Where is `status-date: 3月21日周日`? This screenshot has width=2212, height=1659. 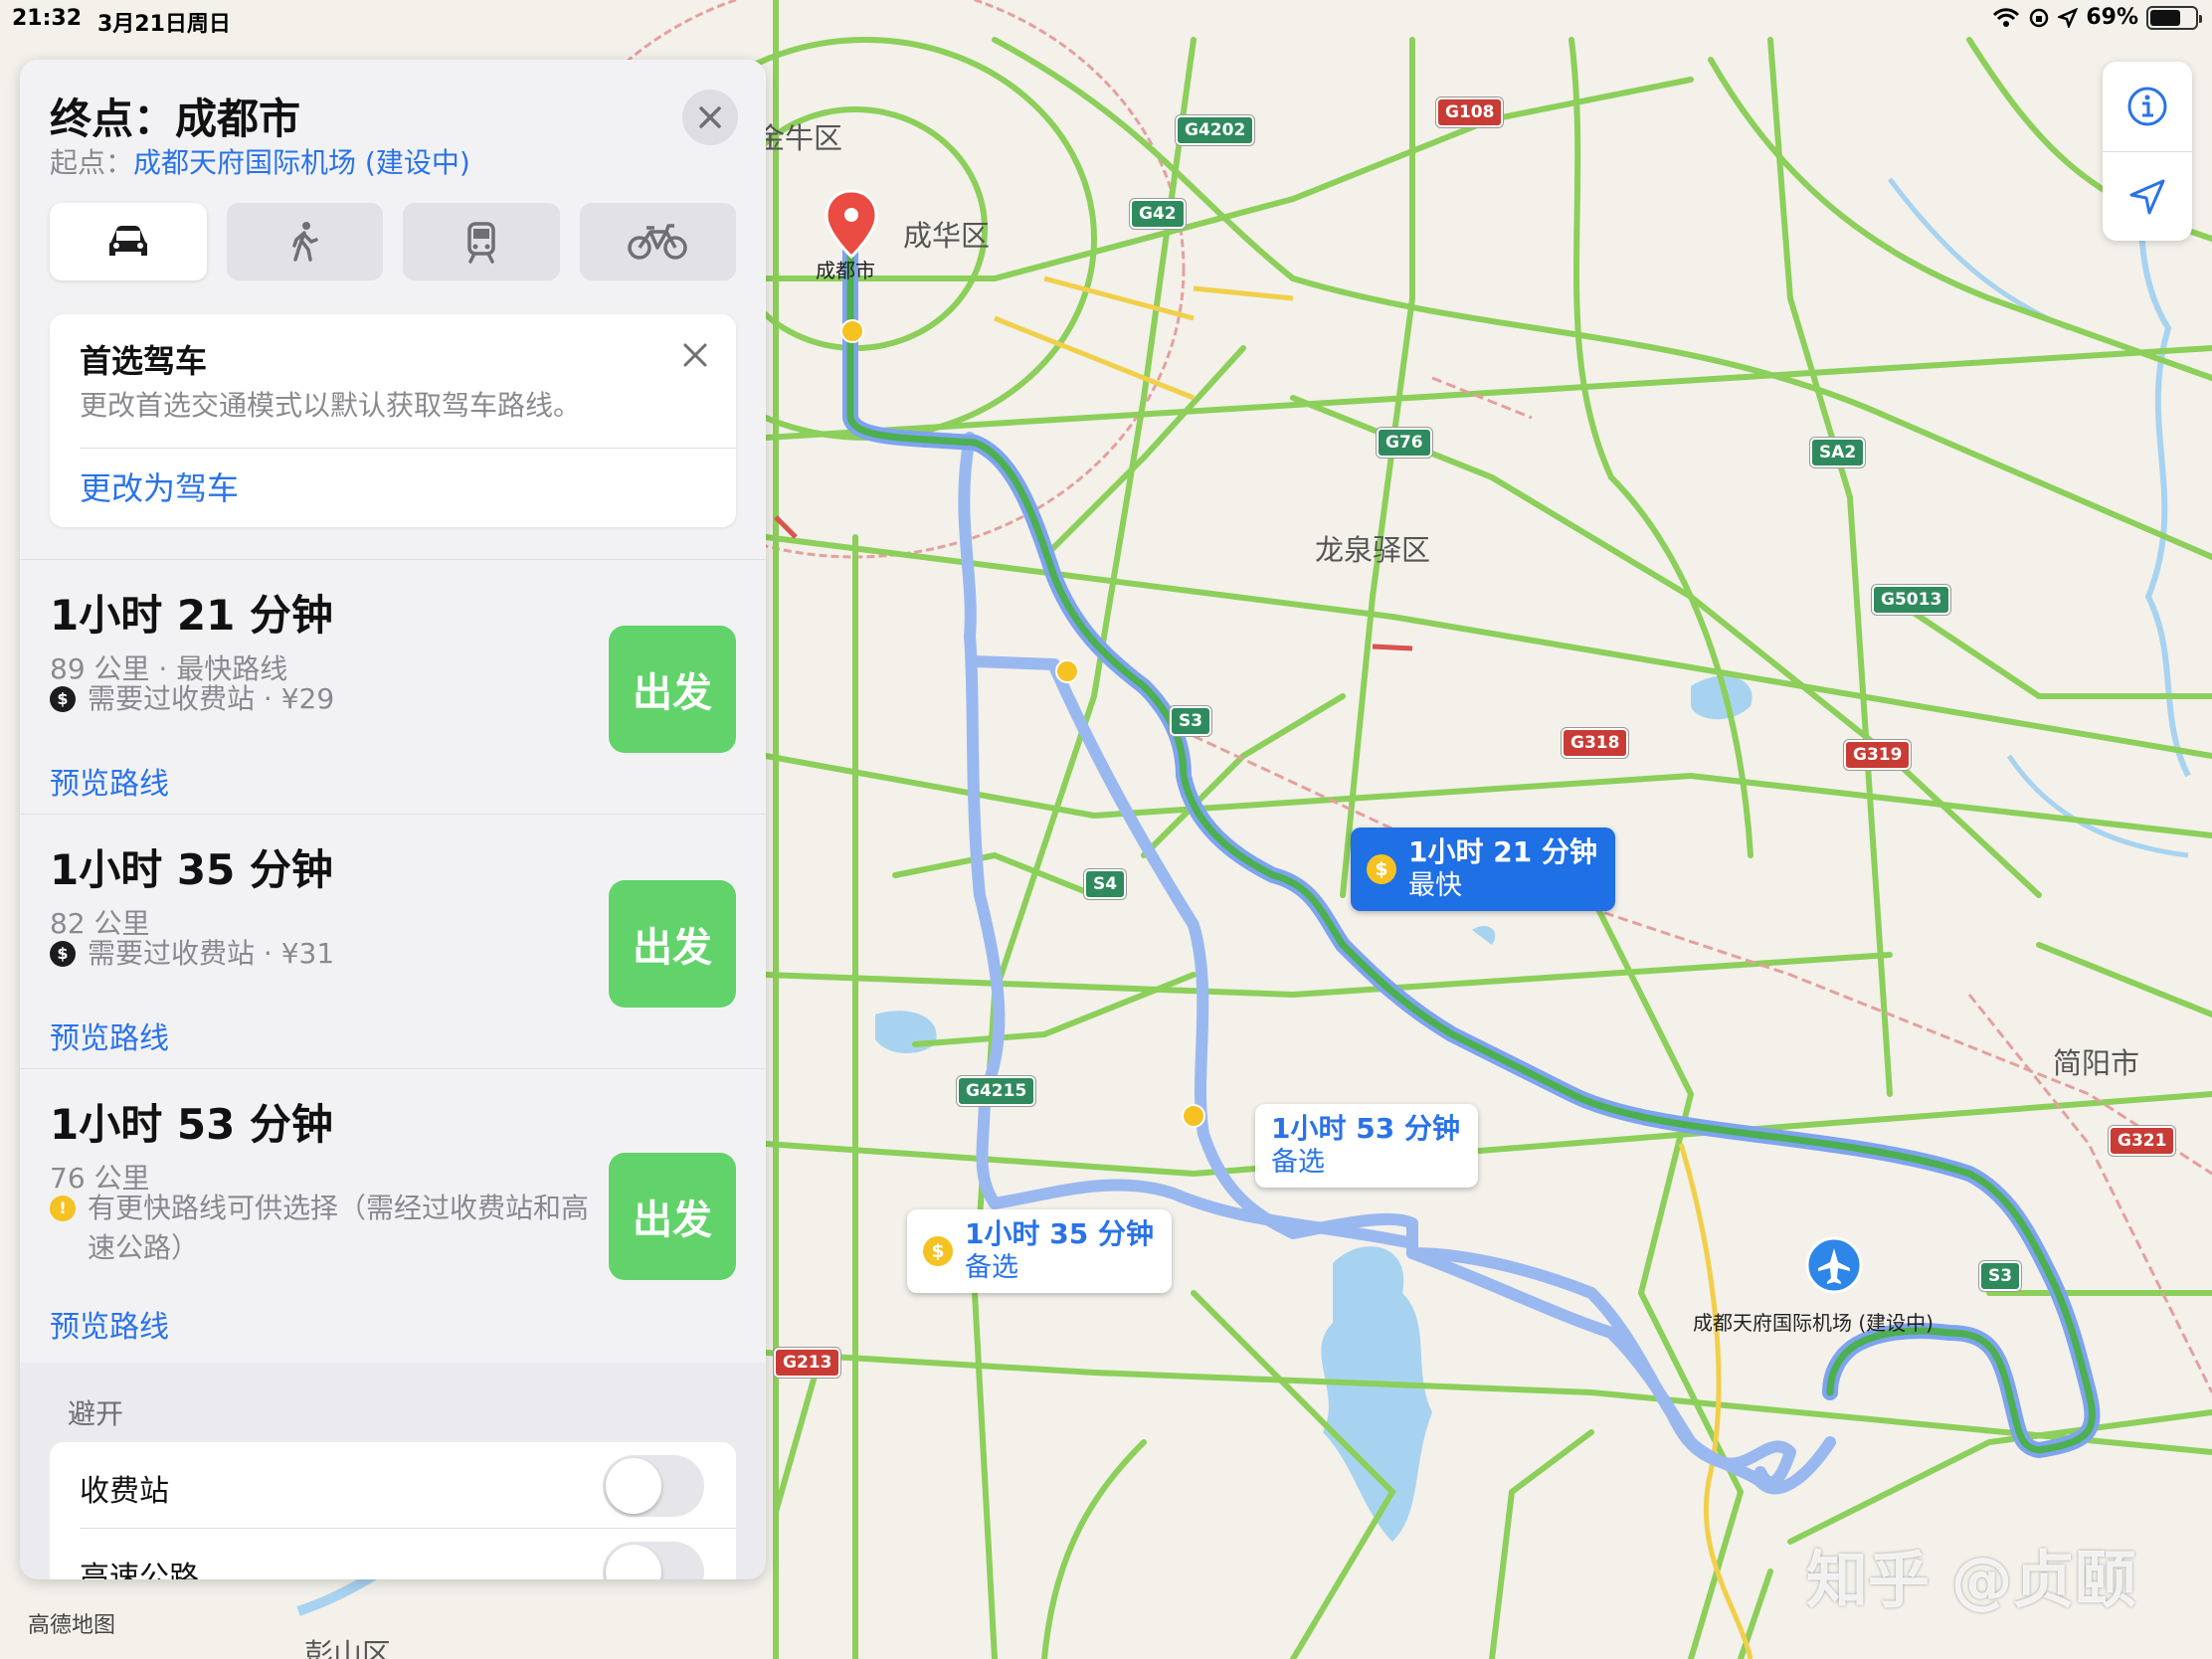
status-date: 3月21日周日 is located at coordinates (164, 24).